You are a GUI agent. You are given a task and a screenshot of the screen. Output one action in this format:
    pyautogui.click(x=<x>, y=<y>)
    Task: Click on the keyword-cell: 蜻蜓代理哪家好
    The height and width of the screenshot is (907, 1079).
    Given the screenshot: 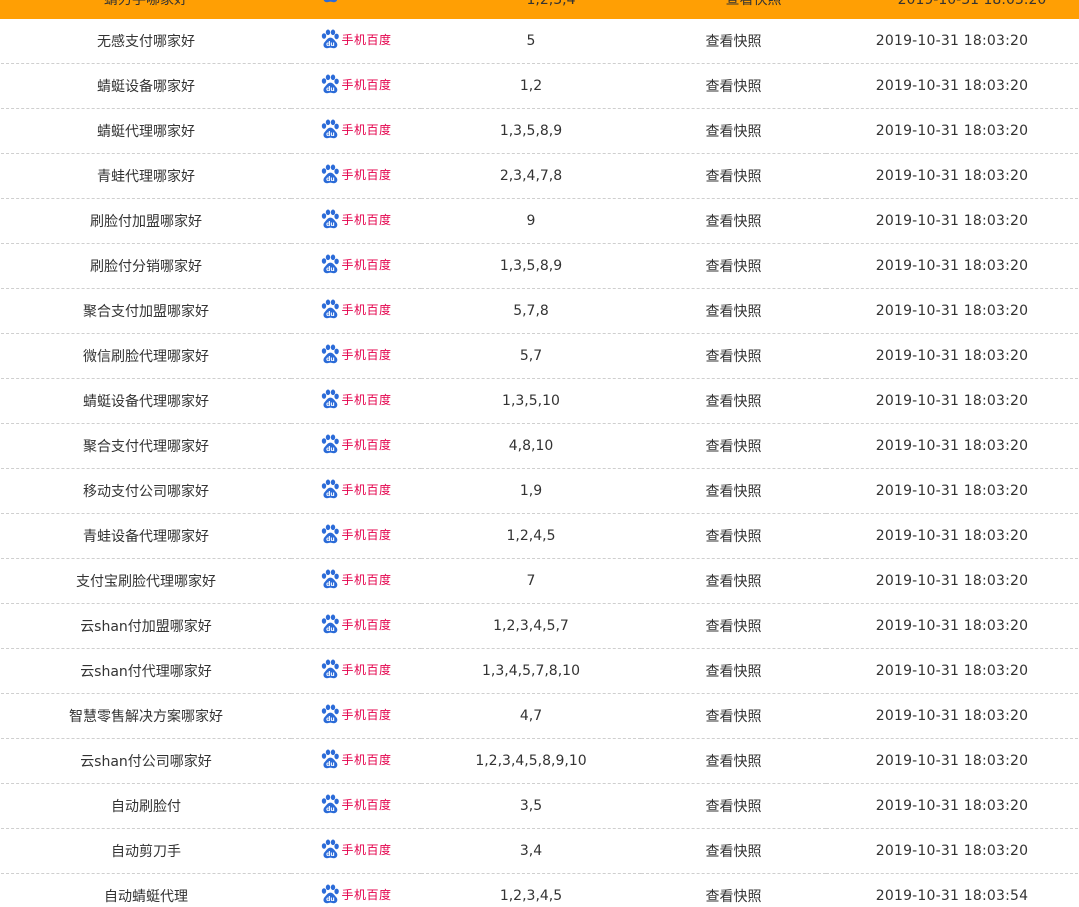 What is the action you would take?
    pyautogui.click(x=146, y=131)
    